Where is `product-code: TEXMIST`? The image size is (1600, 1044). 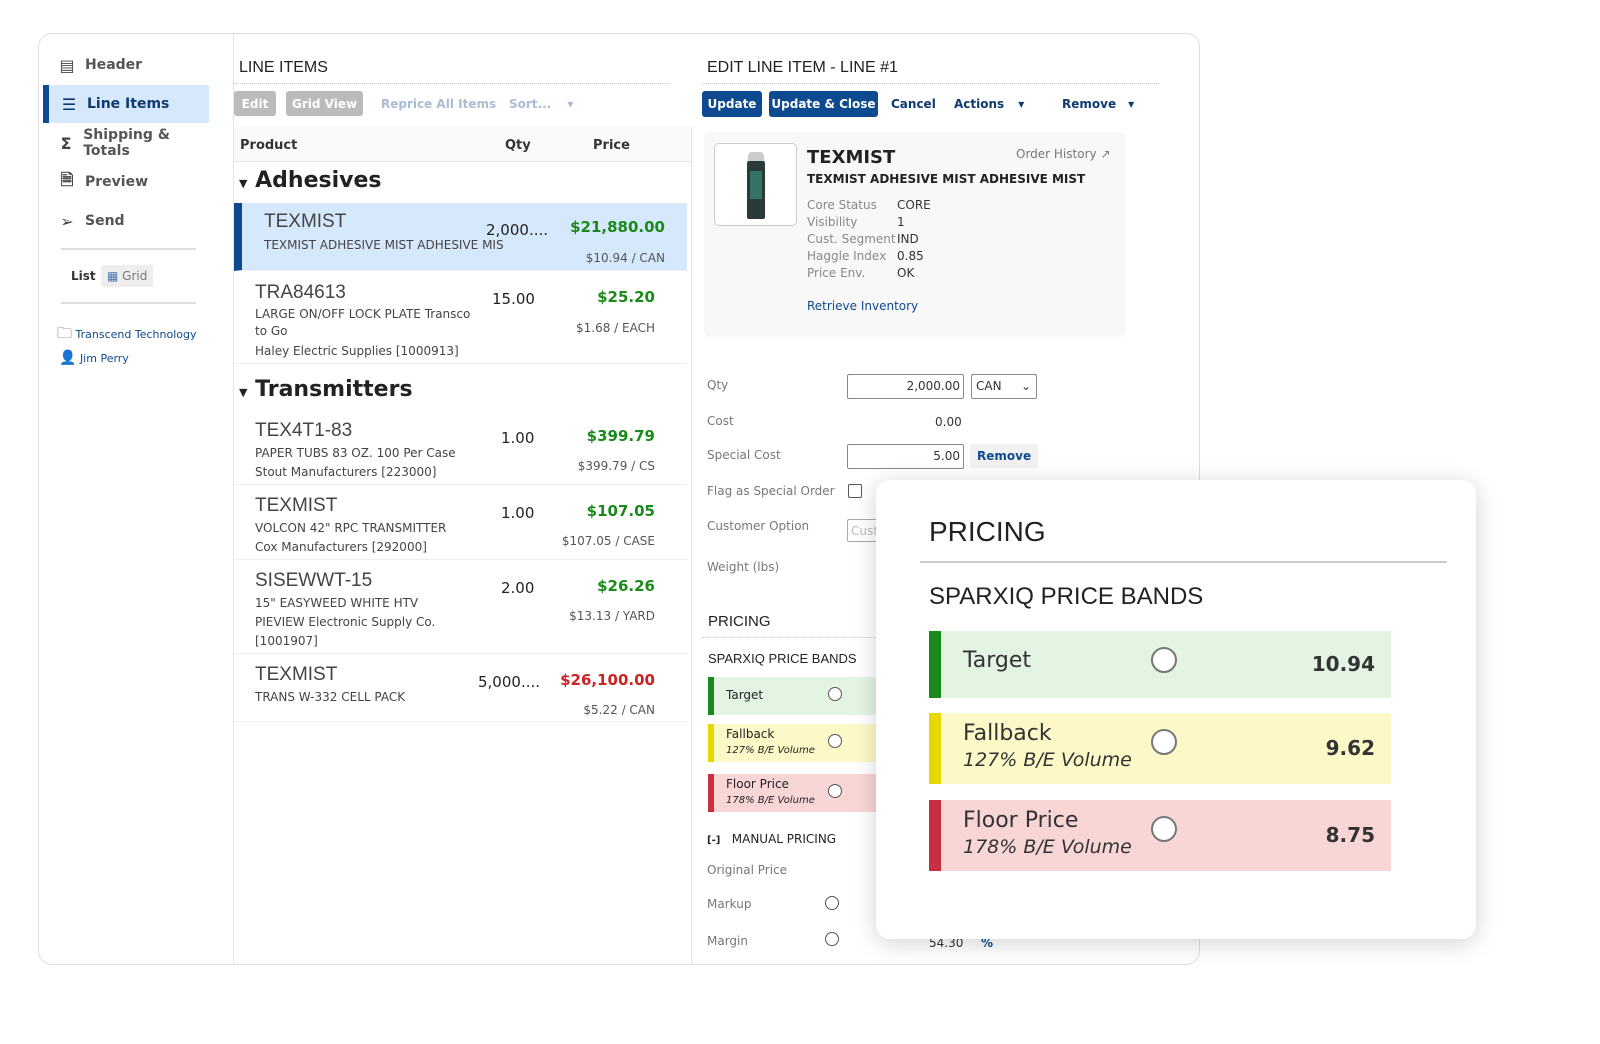 product-code: TEXMIST is located at coordinates (851, 157).